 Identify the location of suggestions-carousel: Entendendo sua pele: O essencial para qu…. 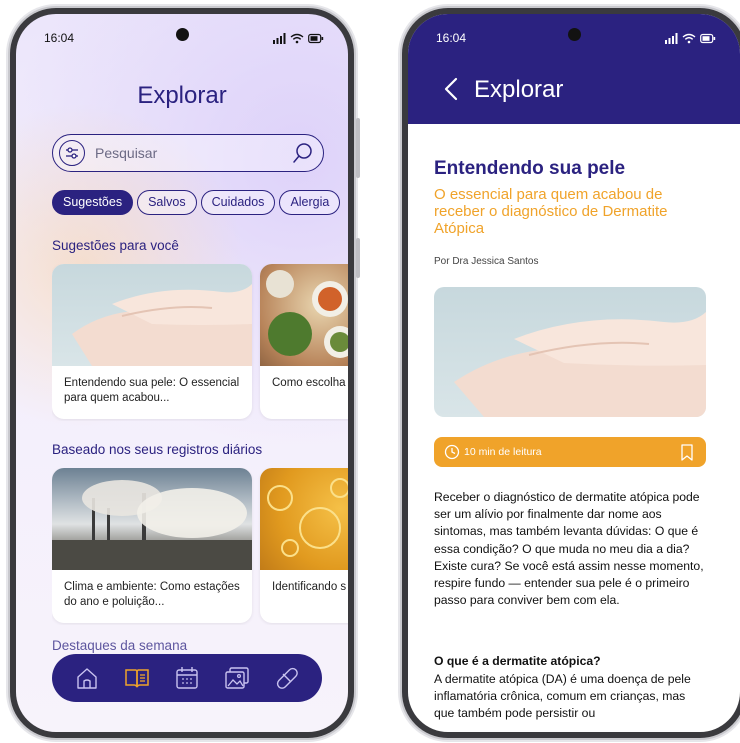
(200, 342).